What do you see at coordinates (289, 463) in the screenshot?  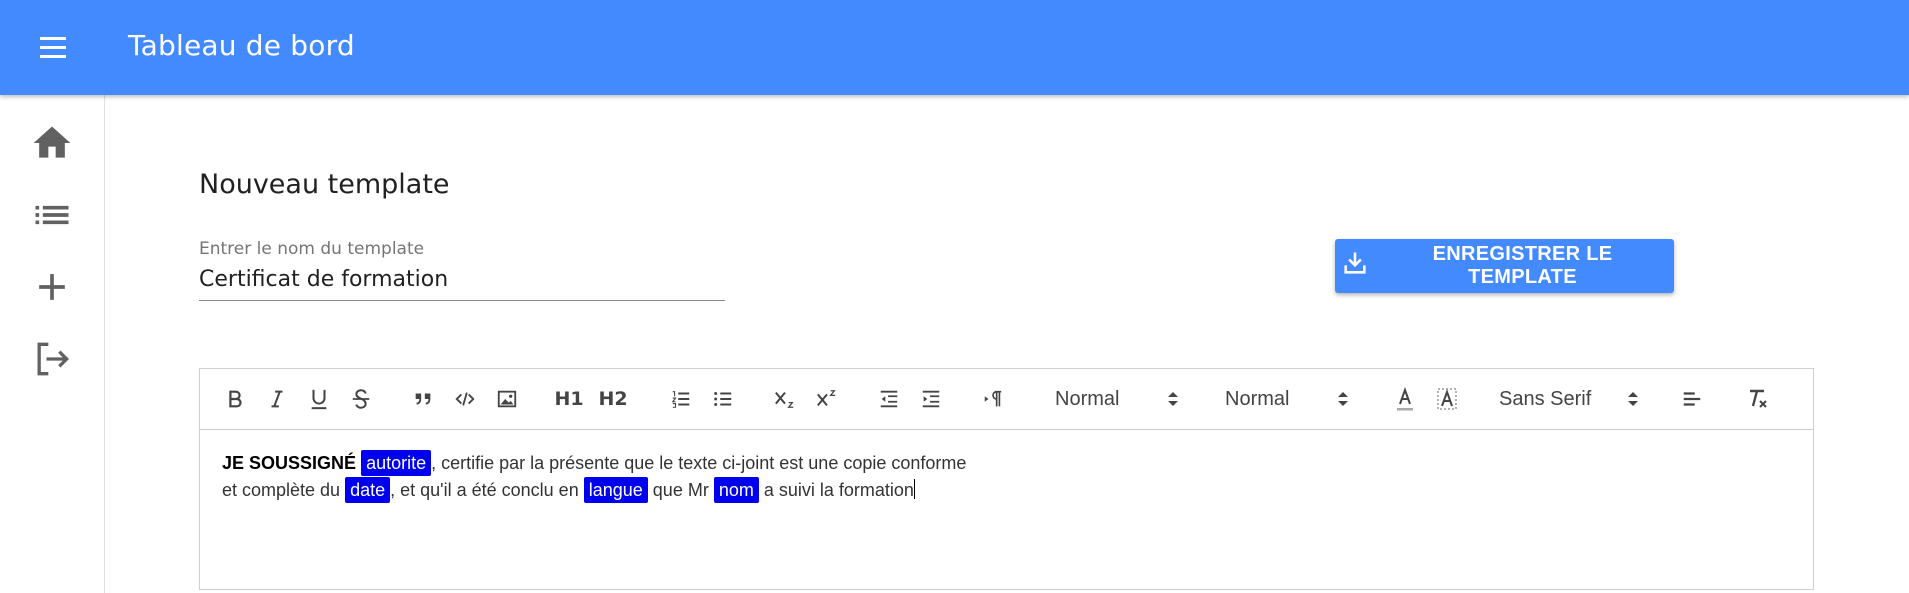 I see `bold-text: JE SOUSSIGNÉ` at bounding box center [289, 463].